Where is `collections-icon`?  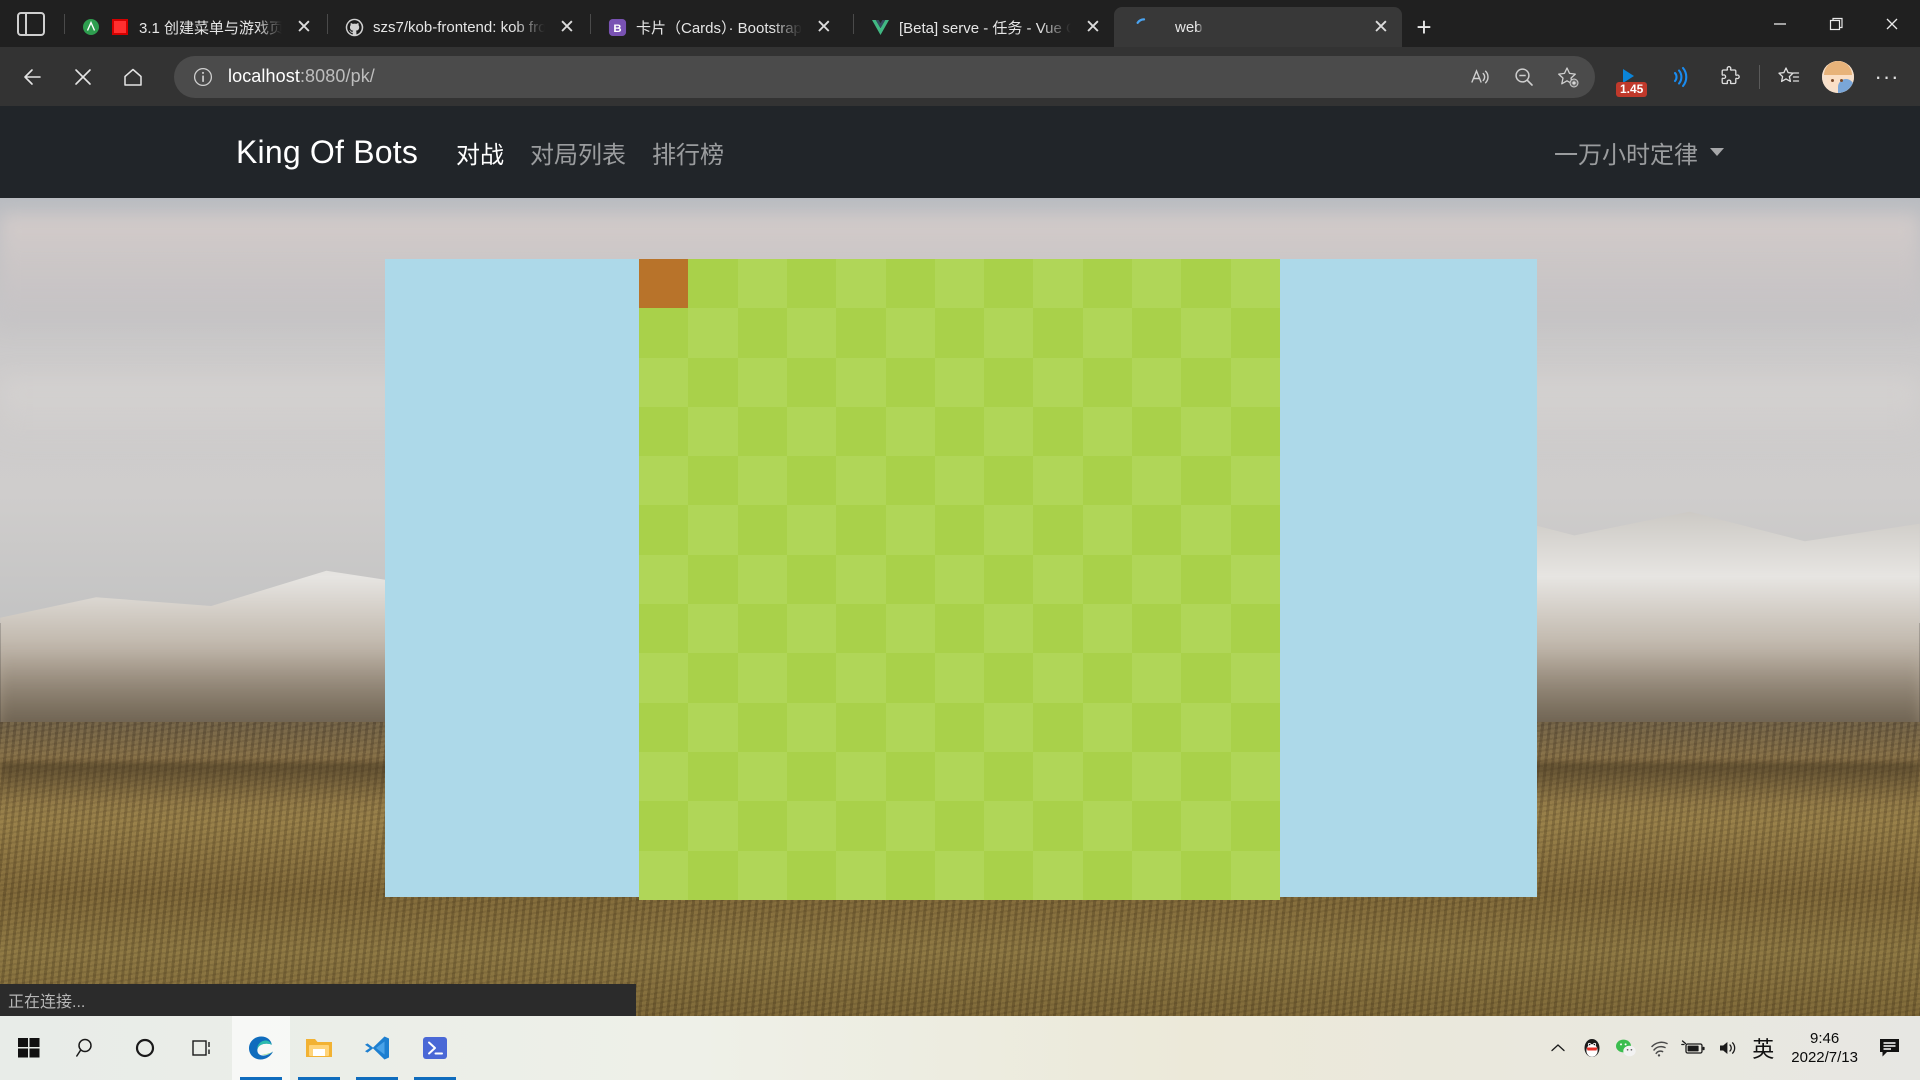
collections-icon is located at coordinates (1789, 77).